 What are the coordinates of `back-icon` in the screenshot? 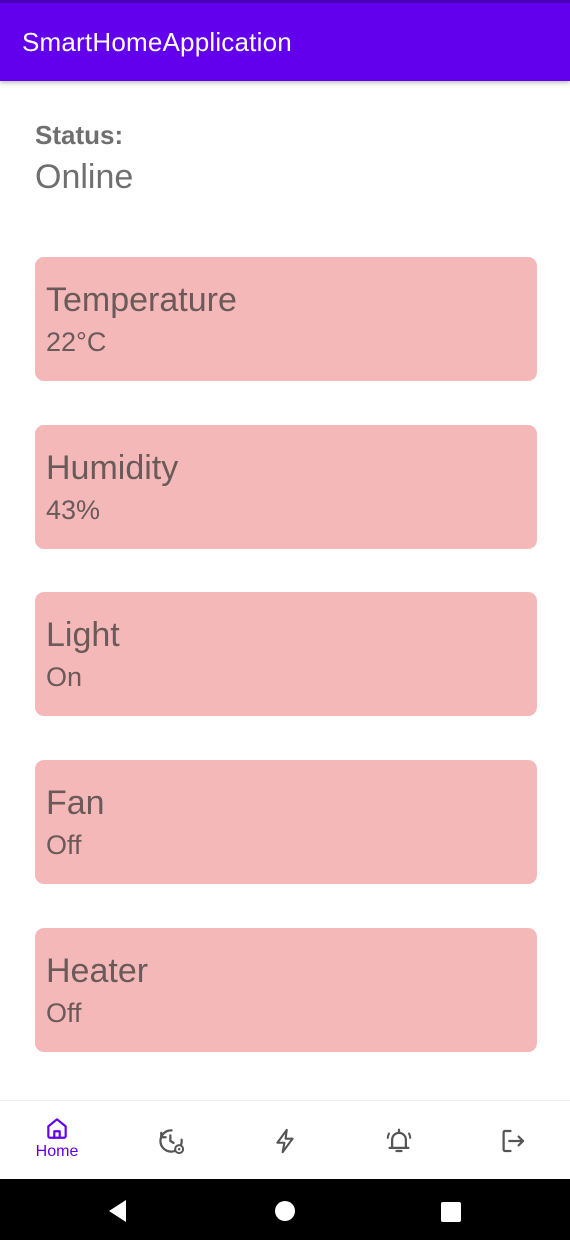 It's located at (118, 1211).